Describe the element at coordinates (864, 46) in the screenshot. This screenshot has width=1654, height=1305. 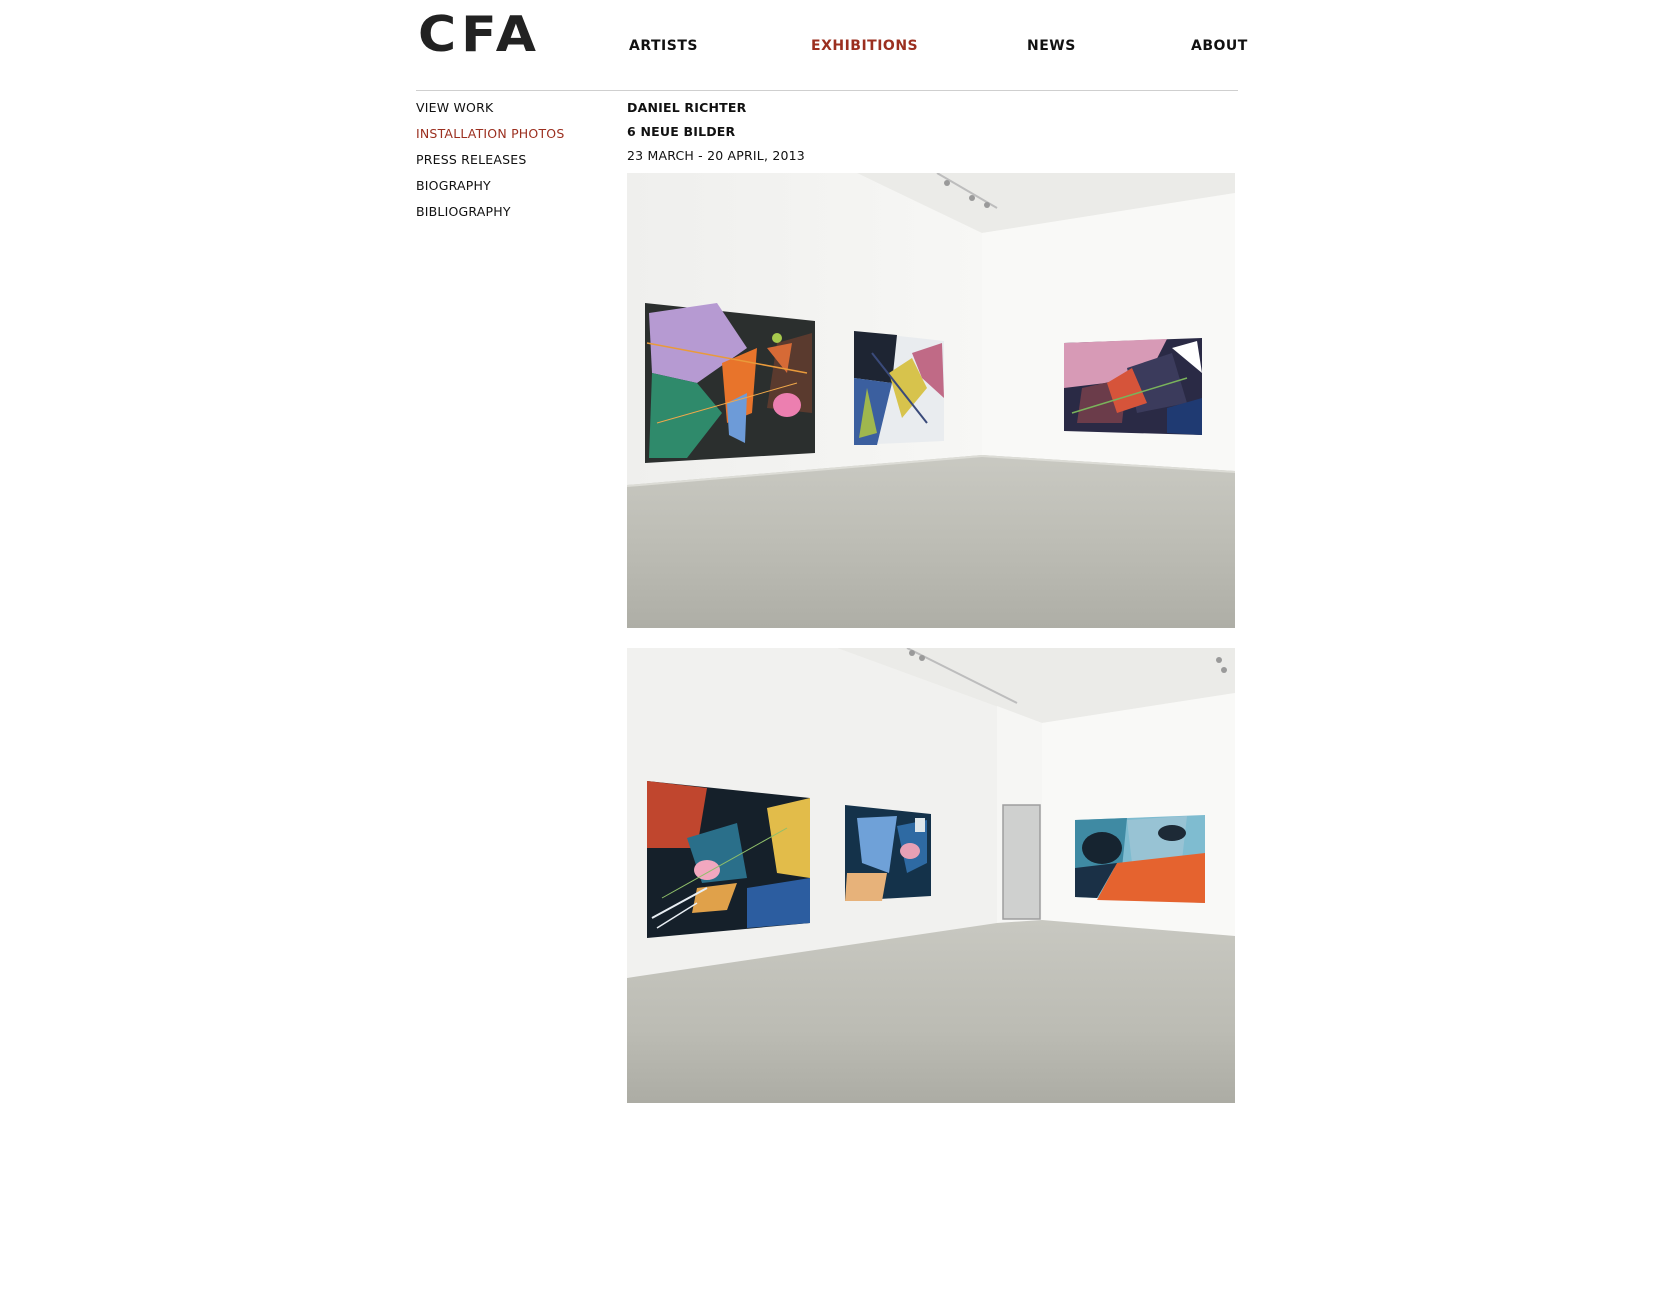
I see `nav-exhibitions: EXHIBITIONS` at that location.